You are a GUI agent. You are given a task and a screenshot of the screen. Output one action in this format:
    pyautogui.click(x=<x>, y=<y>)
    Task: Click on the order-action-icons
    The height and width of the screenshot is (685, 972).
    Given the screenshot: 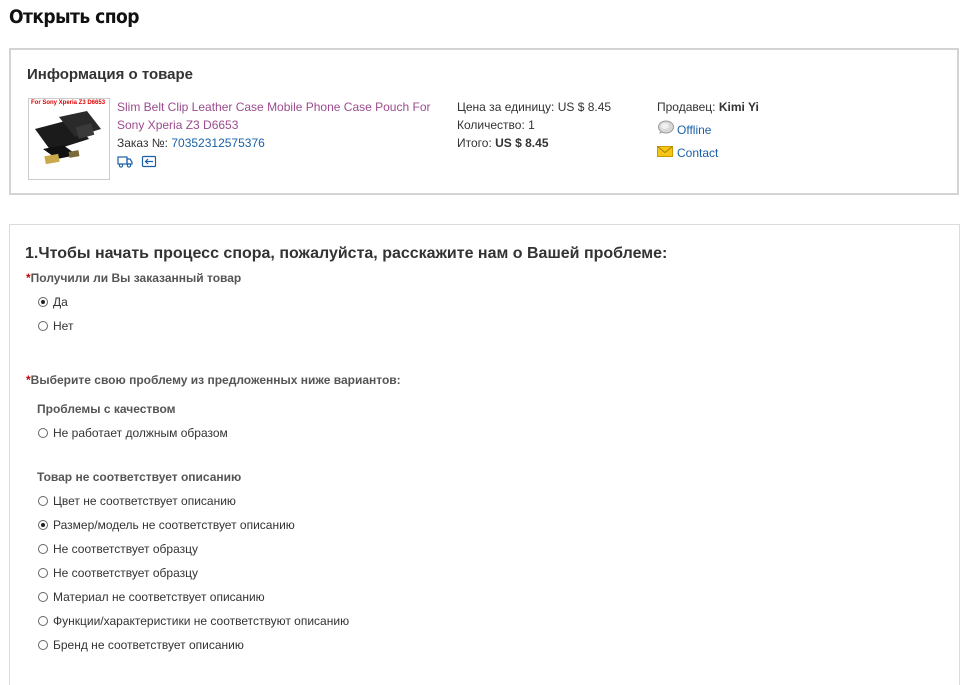 What is the action you would take?
    pyautogui.click(x=282, y=163)
    